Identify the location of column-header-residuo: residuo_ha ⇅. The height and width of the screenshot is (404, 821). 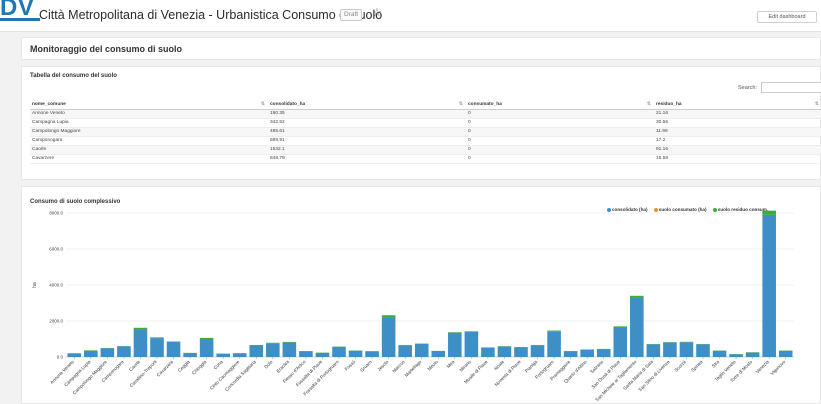
(737, 105).